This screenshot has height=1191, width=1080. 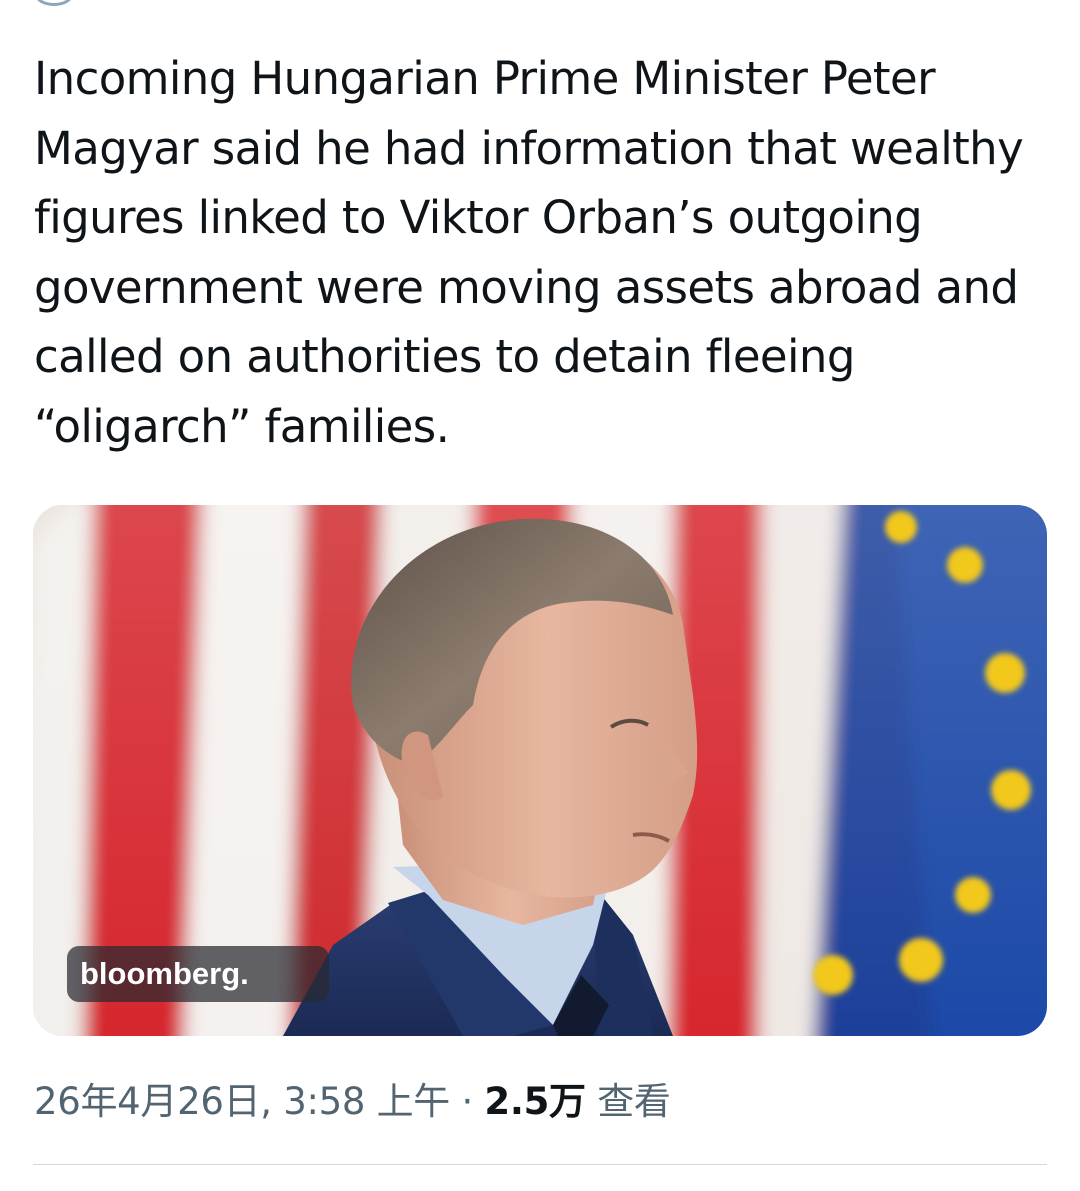 I want to click on post-meta: 26年4月26日, 3:58 上午 · 2.5万 查看, so click(x=352, y=1102).